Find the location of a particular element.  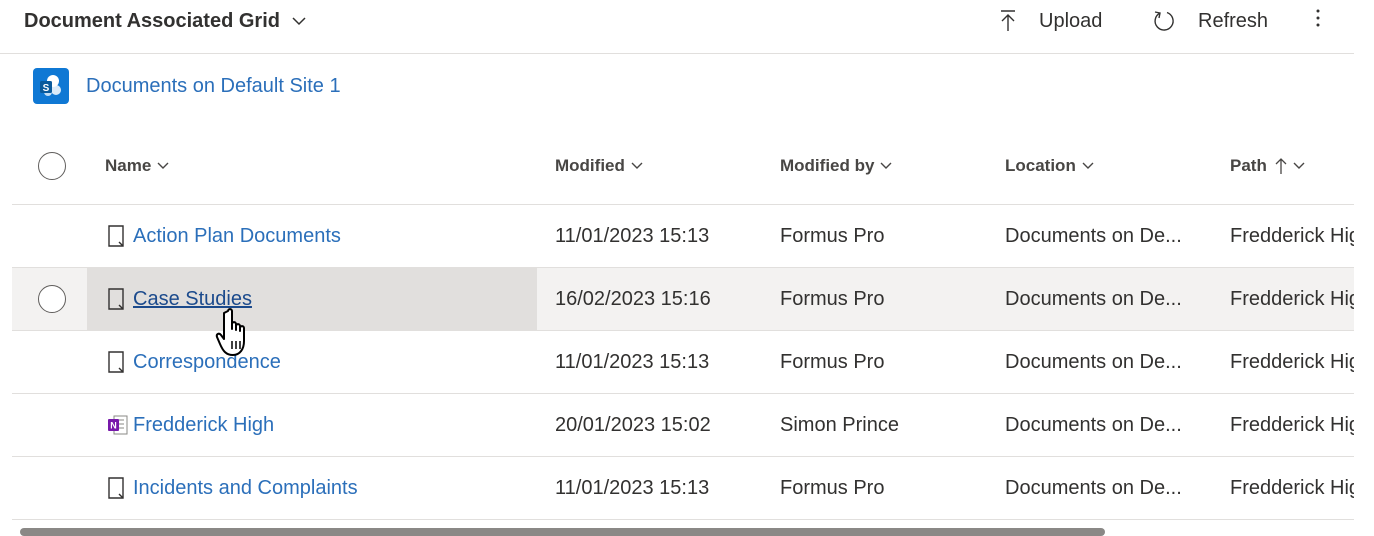

name-link: Correspondence is located at coordinates (207, 362).